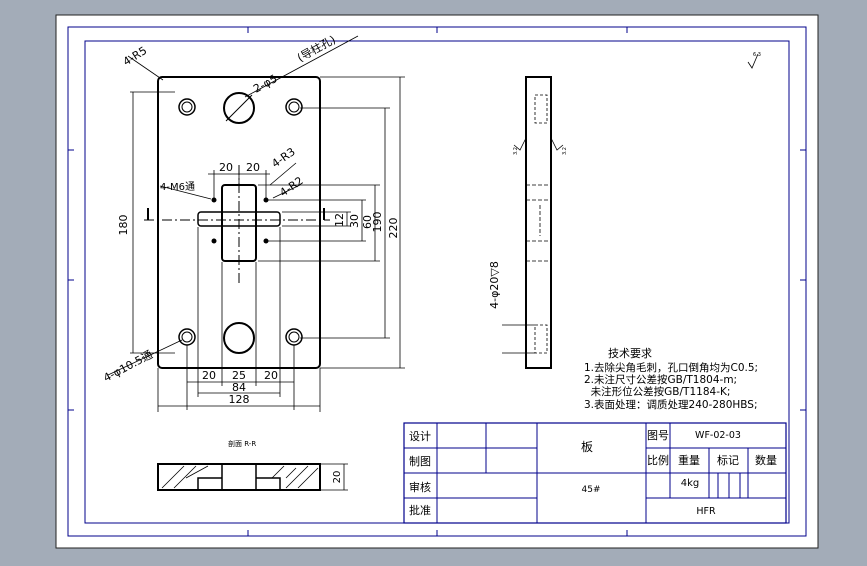  Describe the element at coordinates (591, 490) in the screenshot. I see `material: 45#` at that location.